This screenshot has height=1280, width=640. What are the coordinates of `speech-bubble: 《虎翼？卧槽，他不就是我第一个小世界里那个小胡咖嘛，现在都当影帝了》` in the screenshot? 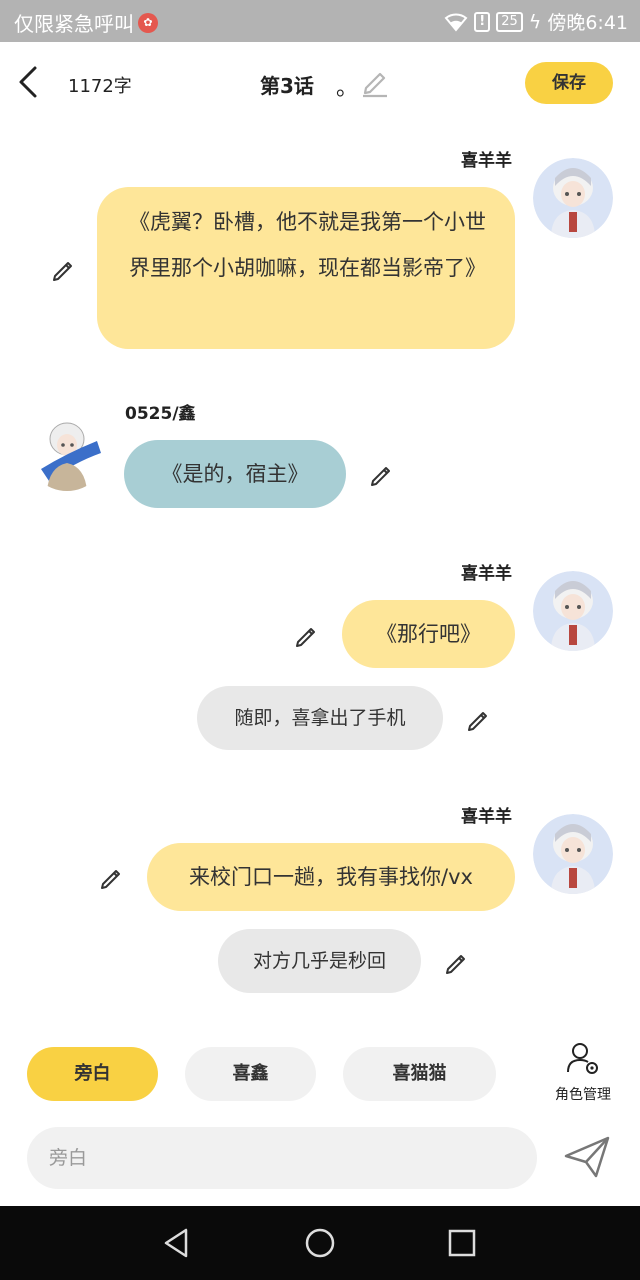 It's located at (306, 268).